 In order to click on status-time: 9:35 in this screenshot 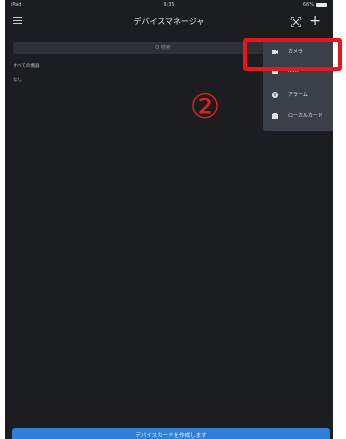, I will do `click(169, 5)`.